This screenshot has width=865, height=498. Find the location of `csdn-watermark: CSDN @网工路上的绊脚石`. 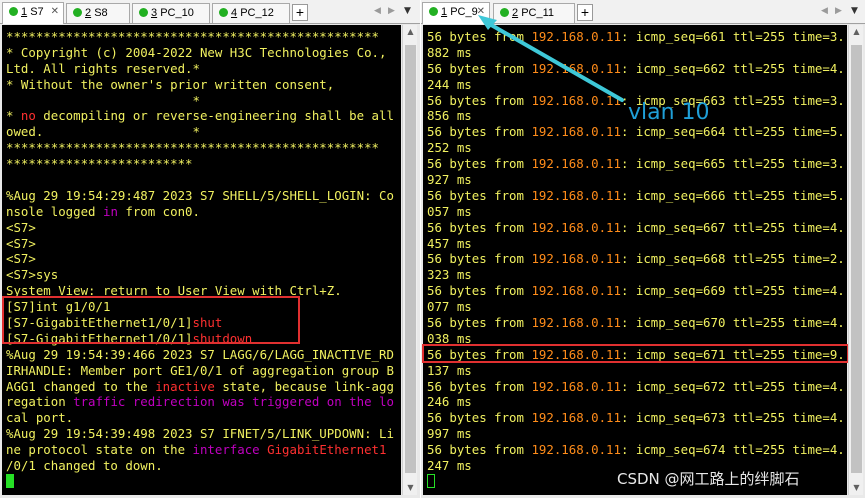

csdn-watermark: CSDN @网工路上的绊脚石 is located at coordinates (708, 479).